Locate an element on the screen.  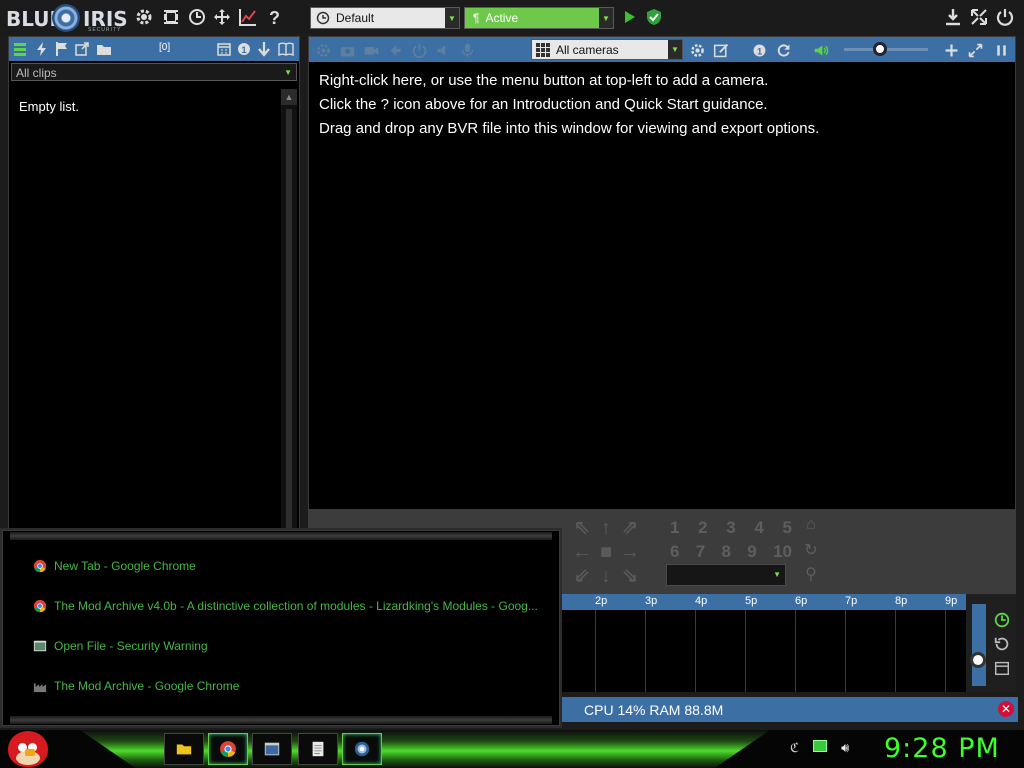
scroll-up-icon: ▲ is located at coordinates (289, 97).